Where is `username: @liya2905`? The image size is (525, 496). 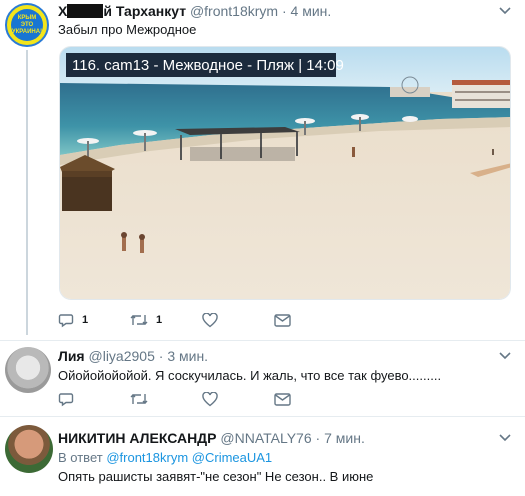
username: @liya2905 is located at coordinates (122, 356).